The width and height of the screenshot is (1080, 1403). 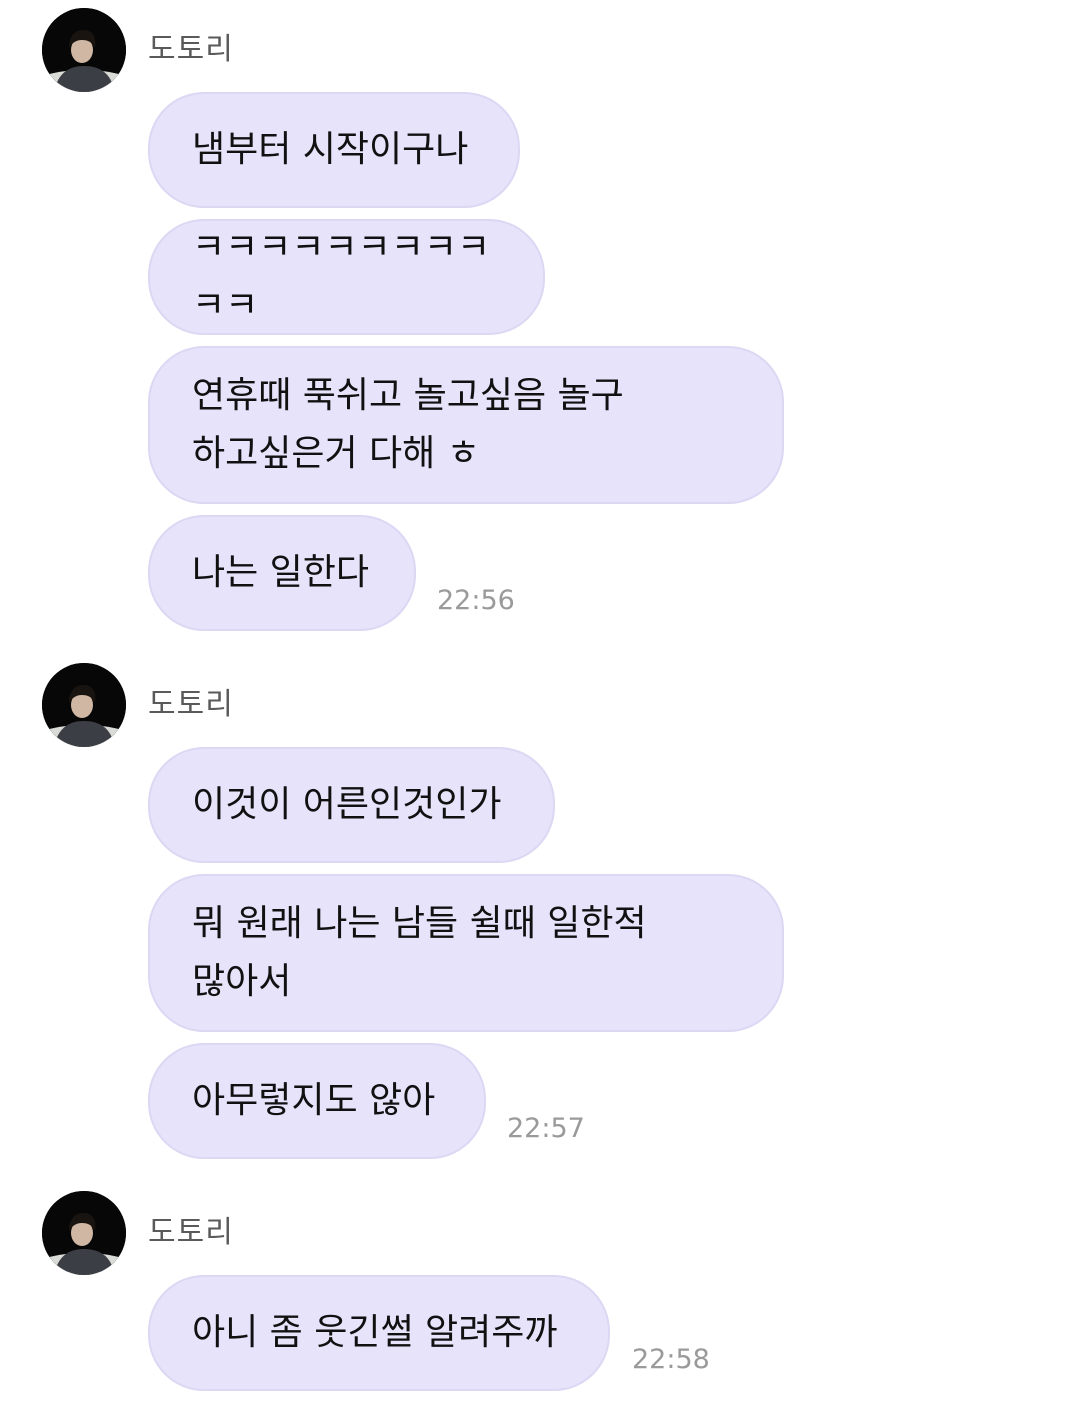 I want to click on message-bubble: 뭐 원래 나는 남들 쉴때 일한적 많아서, so click(x=466, y=953).